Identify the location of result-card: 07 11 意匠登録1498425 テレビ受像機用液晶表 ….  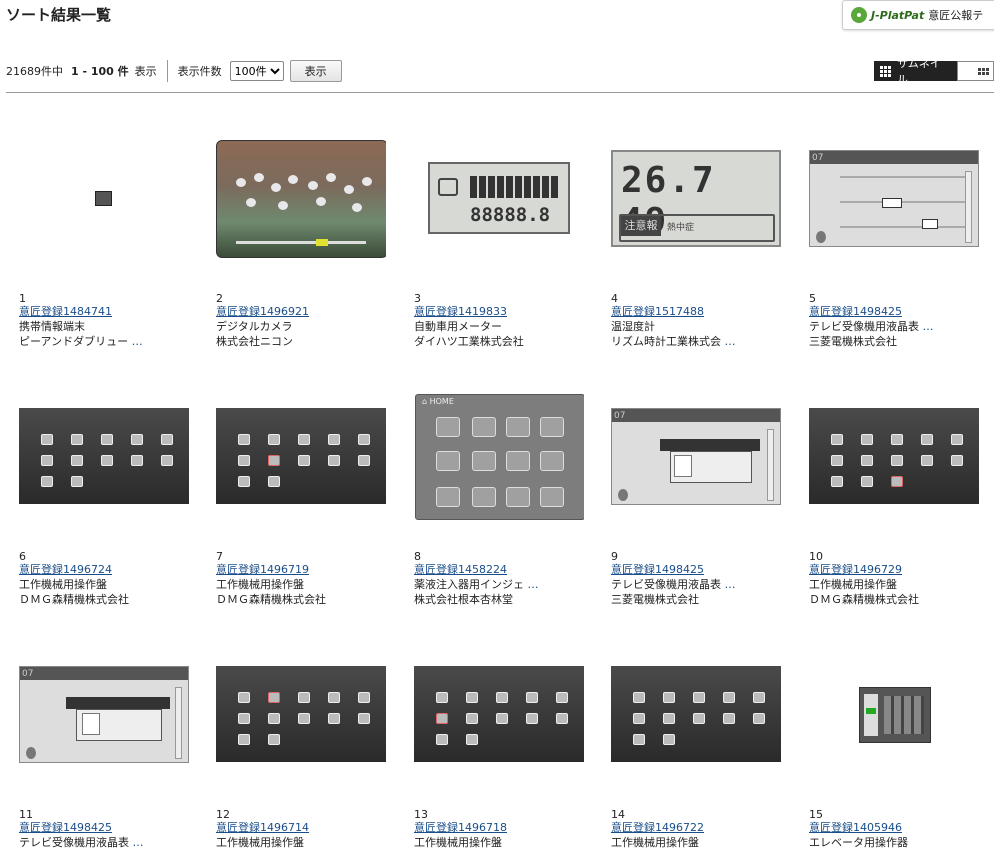
(104, 739).